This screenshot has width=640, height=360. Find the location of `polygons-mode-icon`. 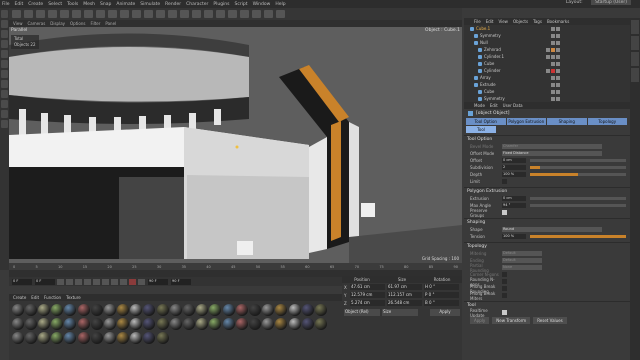

polygons-mode-icon is located at coordinates (4, 74).